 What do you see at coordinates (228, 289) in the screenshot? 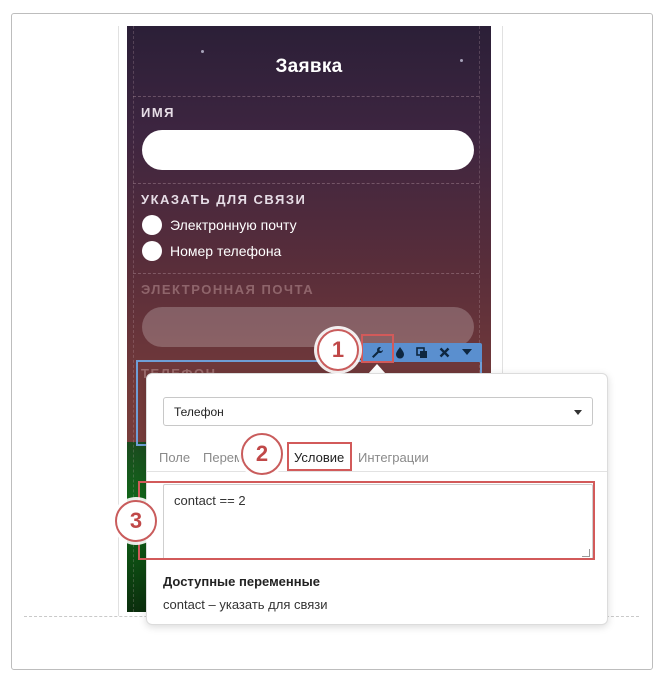
I see `email-label: ЭЛЕКТРОННАЯ ПОЧТА` at bounding box center [228, 289].